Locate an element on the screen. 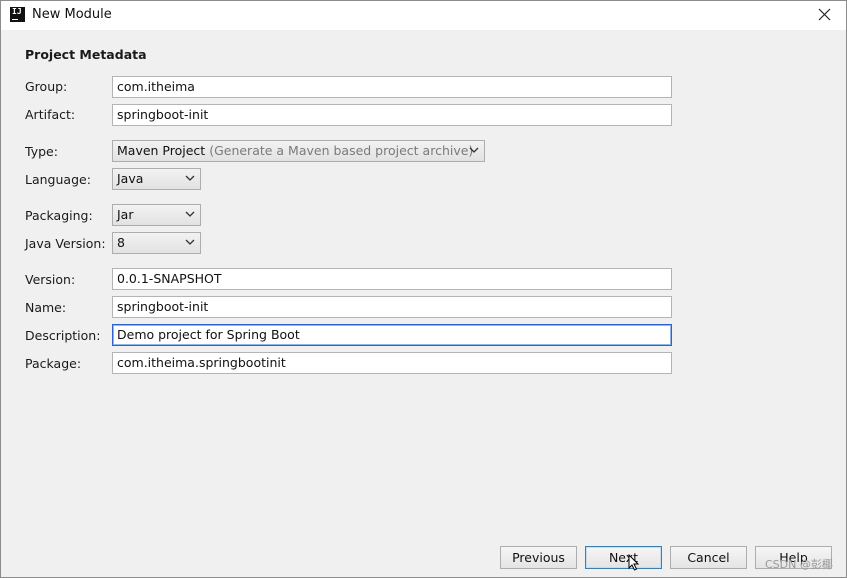 This screenshot has width=847, height=578. group-field: com.itheima is located at coordinates (392, 87).